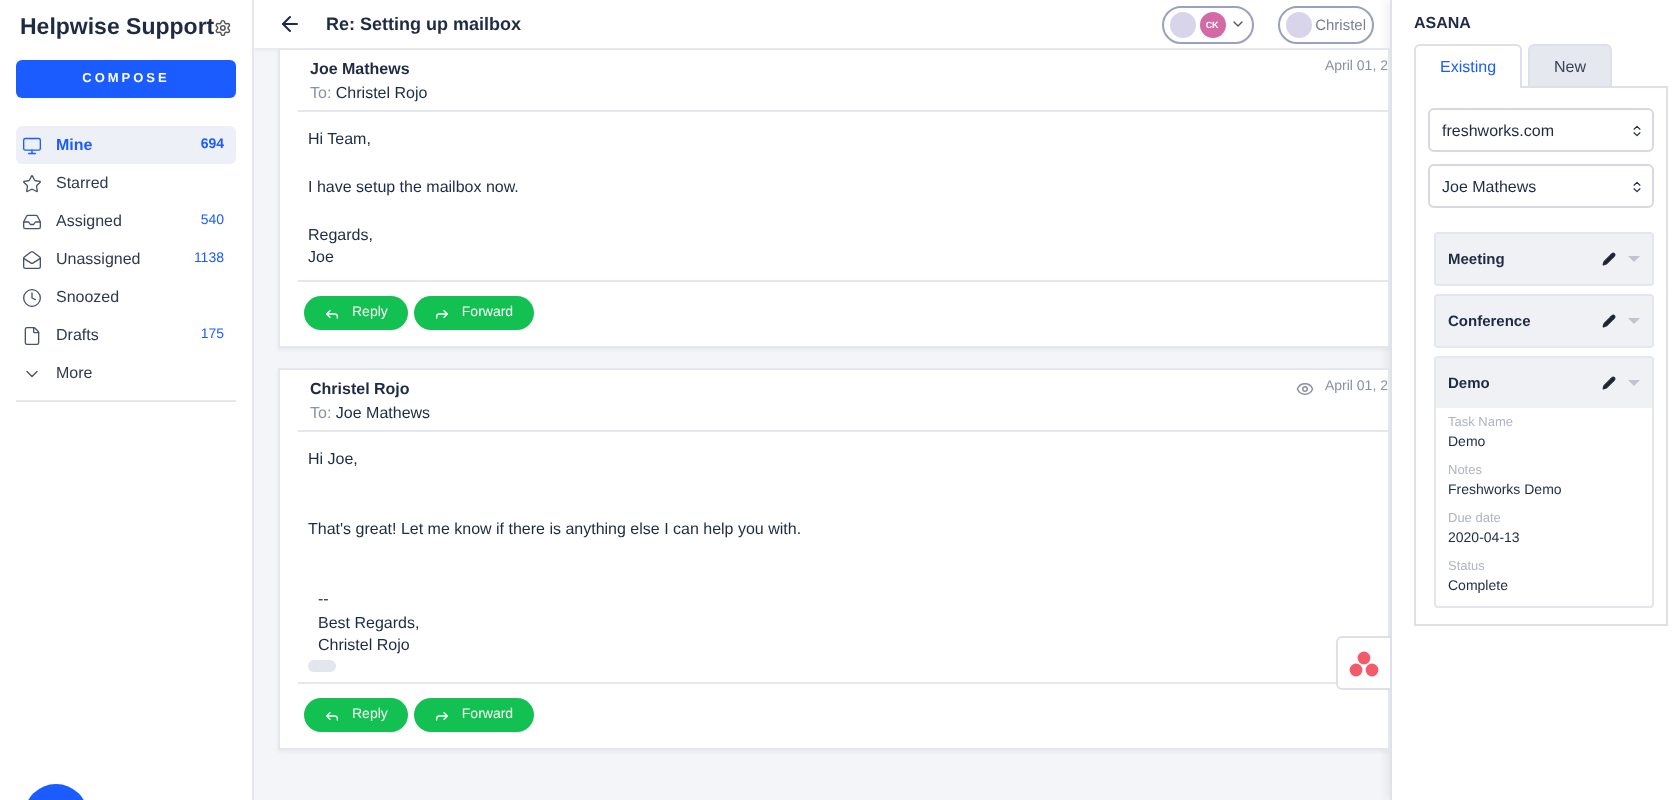 The height and width of the screenshot is (800, 1680). I want to click on message-text: That's great! Let me know if there is anything else I can help you with., so click(556, 529).